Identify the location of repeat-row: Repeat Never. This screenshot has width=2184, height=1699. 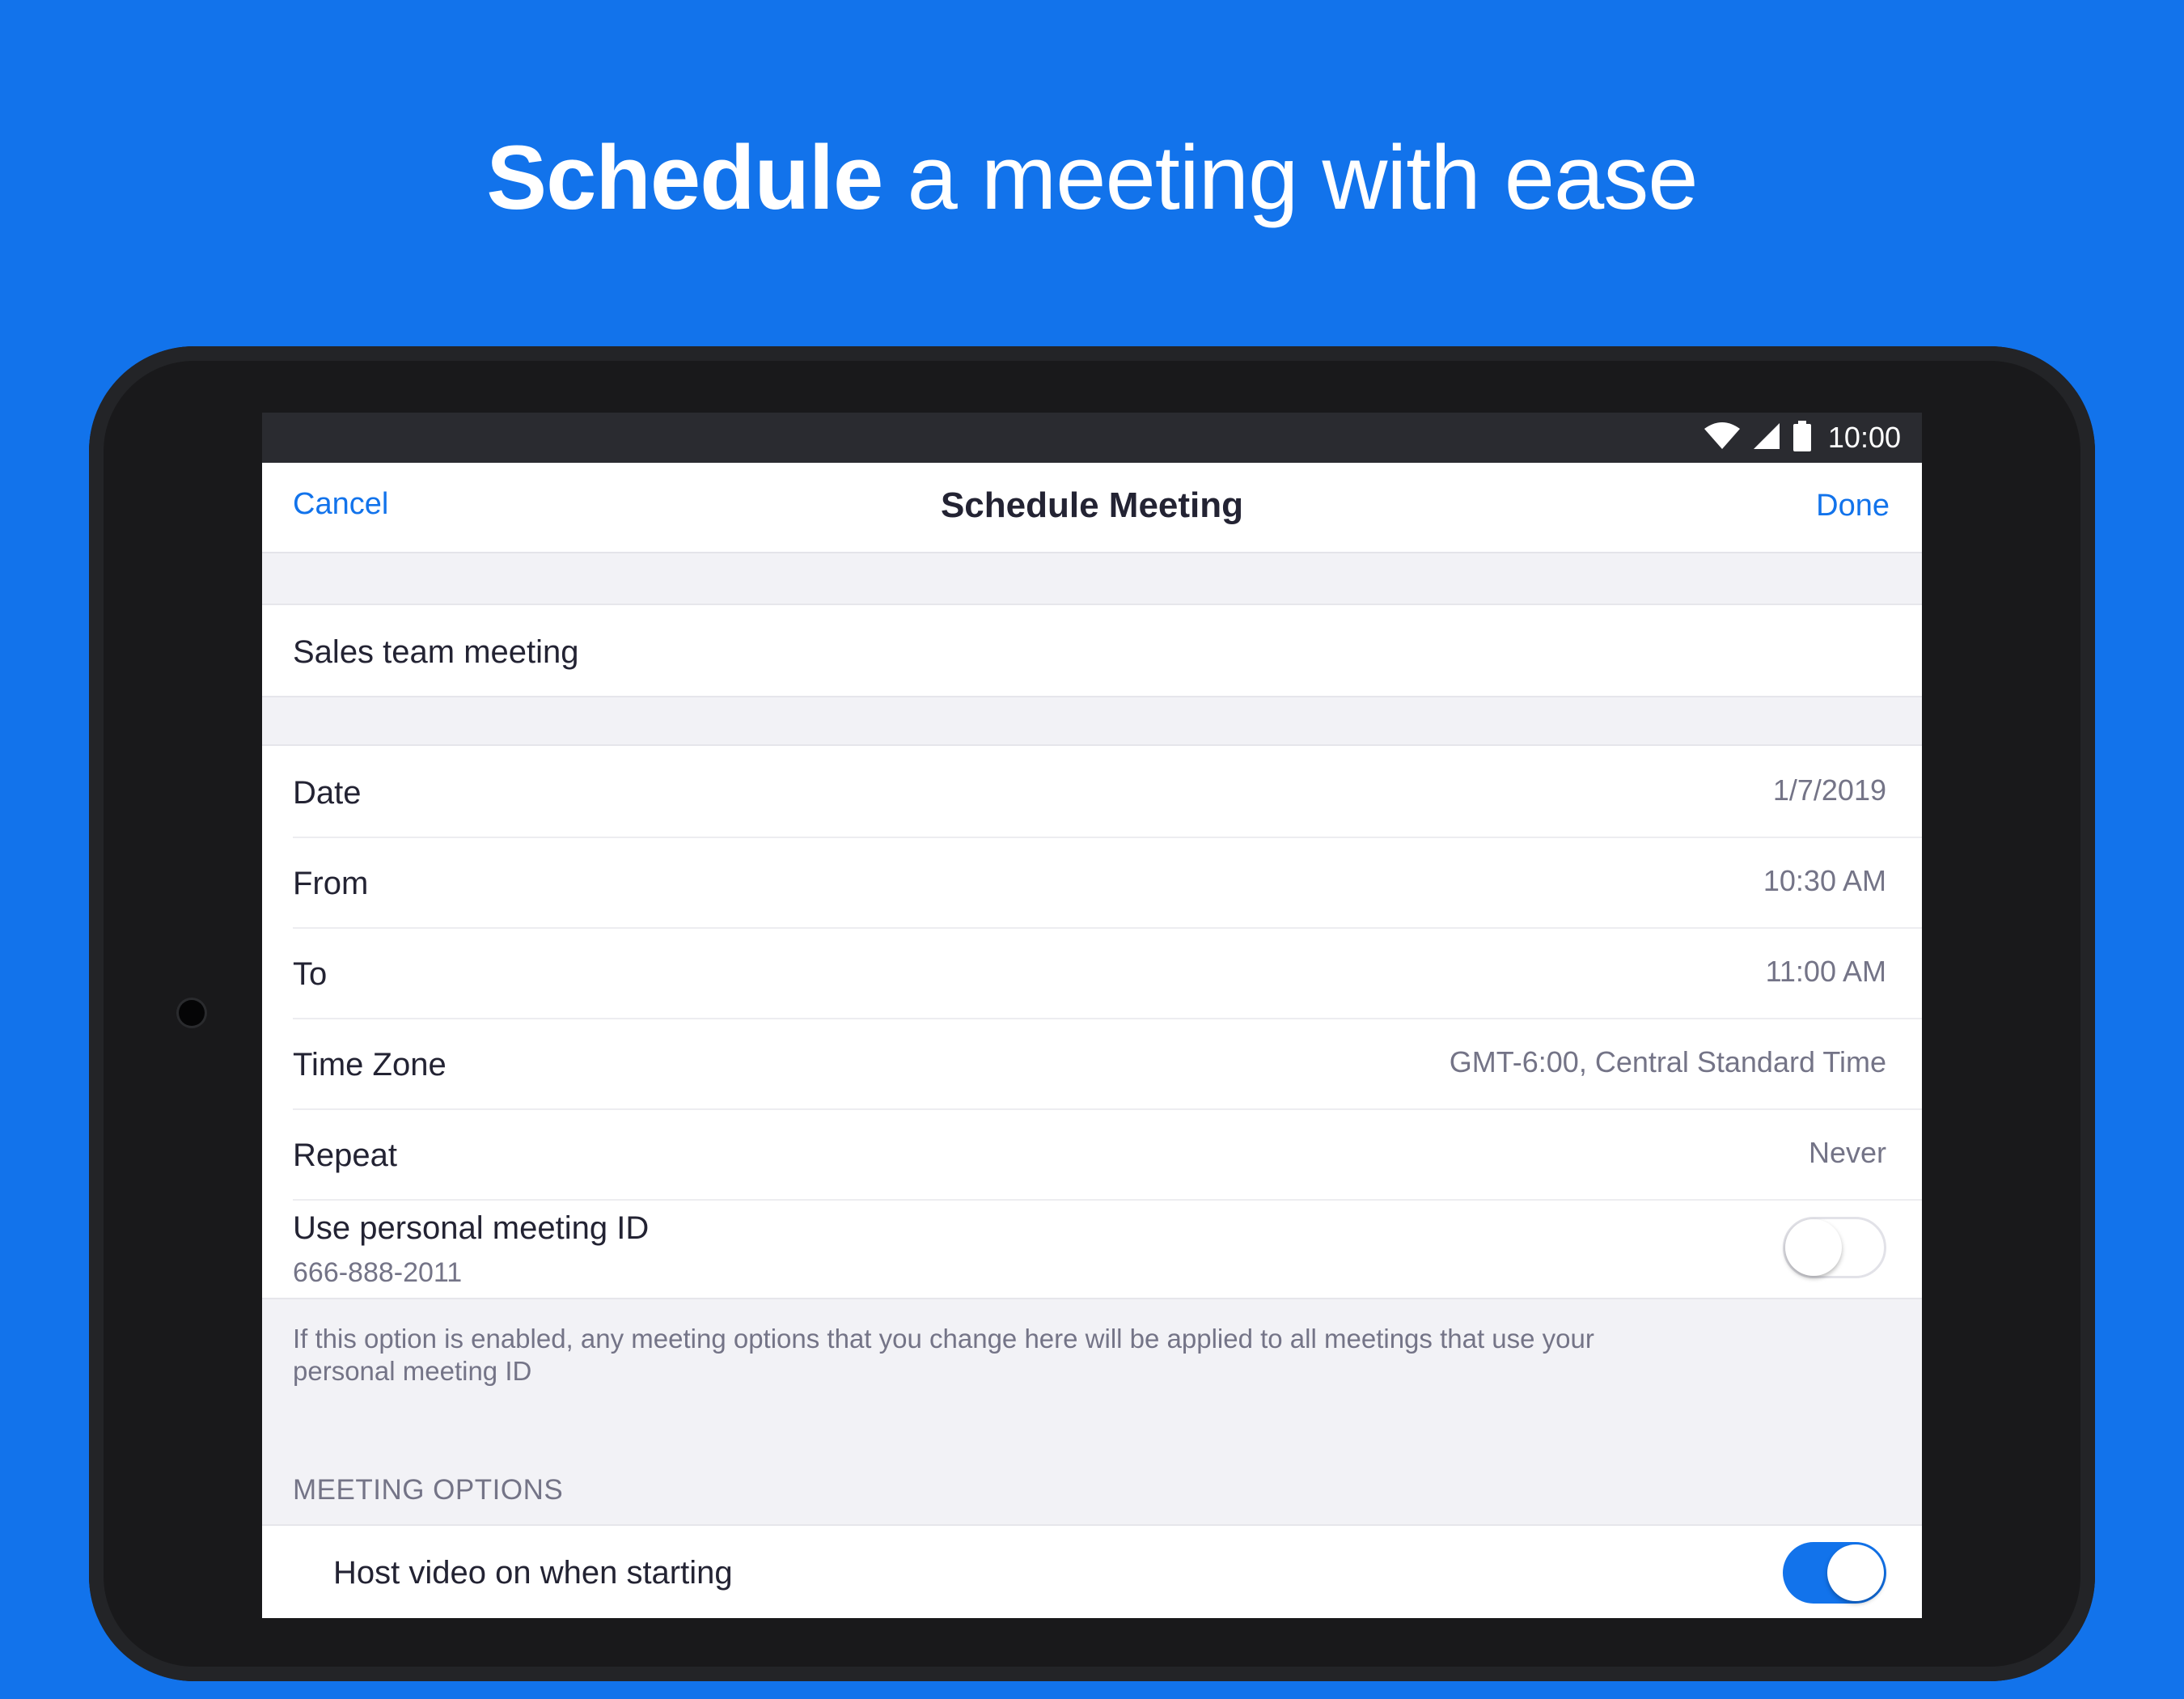
(1107, 1154).